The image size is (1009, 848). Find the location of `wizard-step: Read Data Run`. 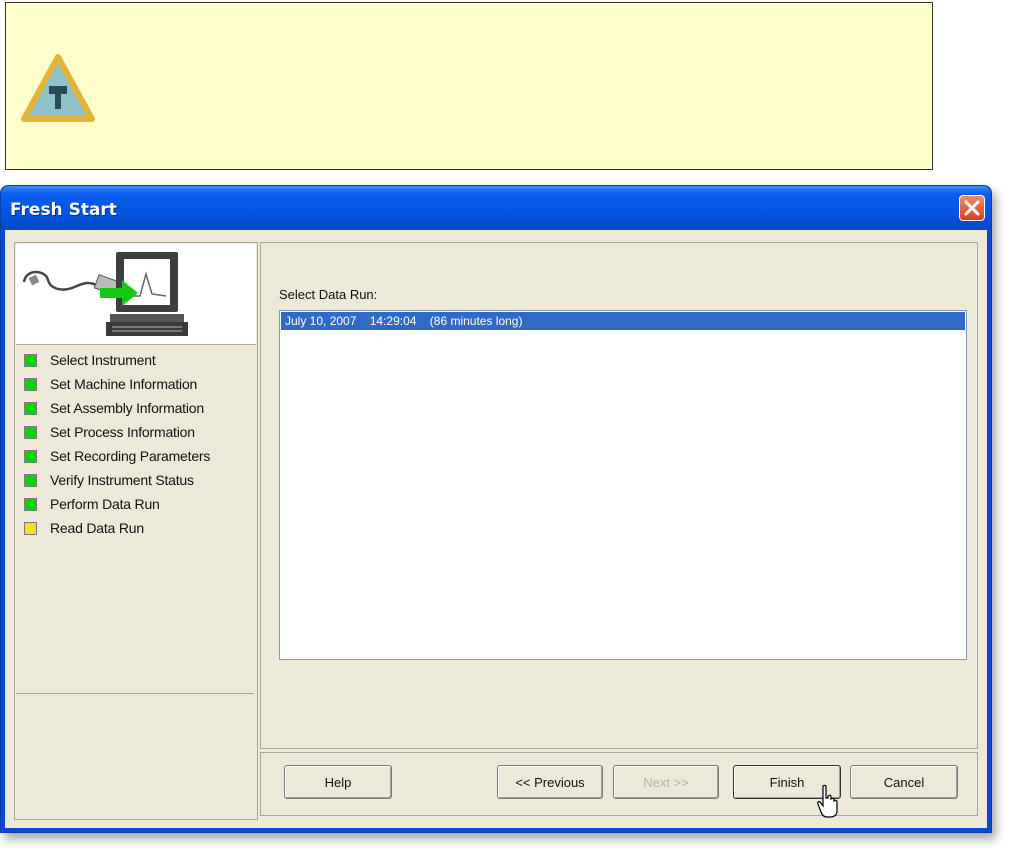

wizard-step: Read Data Run is located at coordinates (84, 528).